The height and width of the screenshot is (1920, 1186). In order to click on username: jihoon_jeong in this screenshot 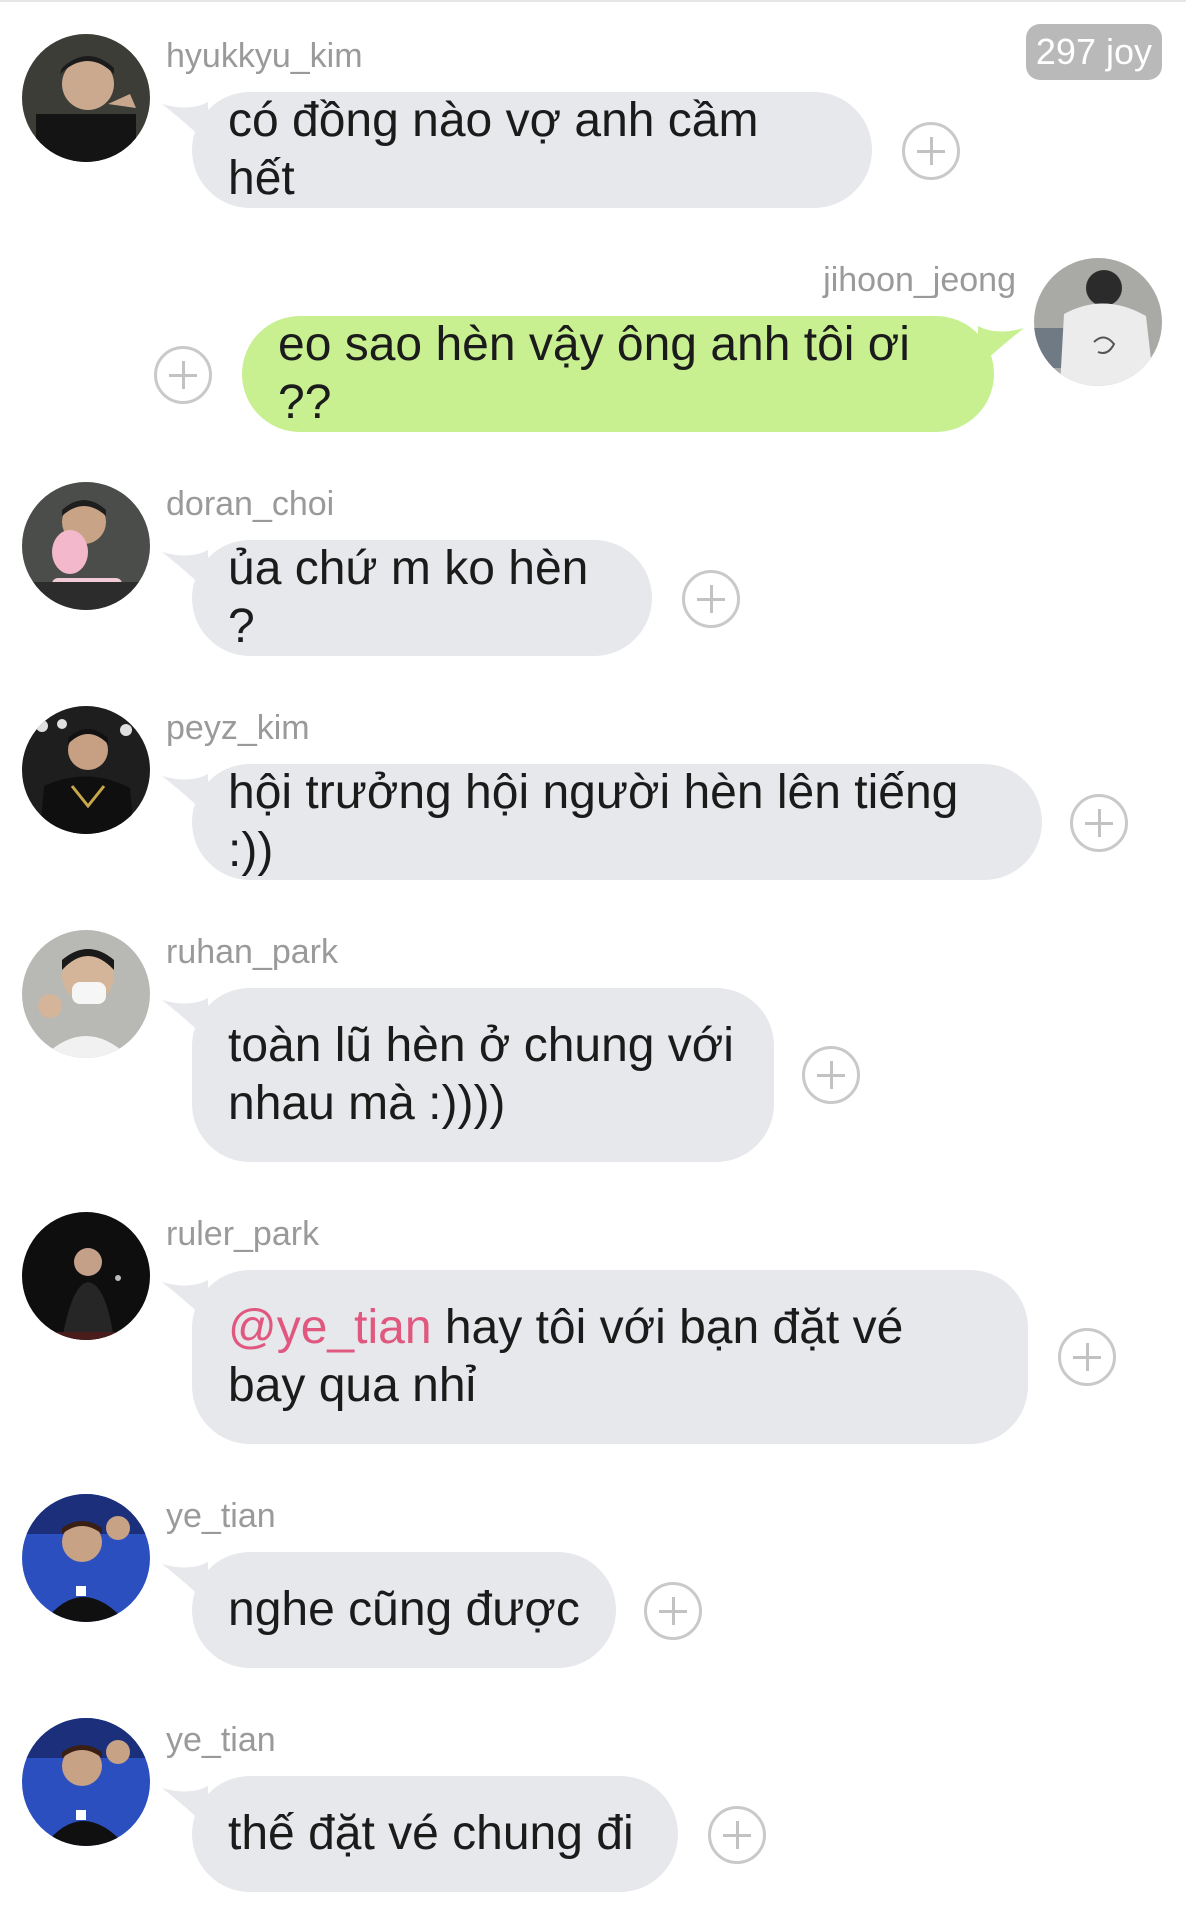, I will do `click(919, 280)`.